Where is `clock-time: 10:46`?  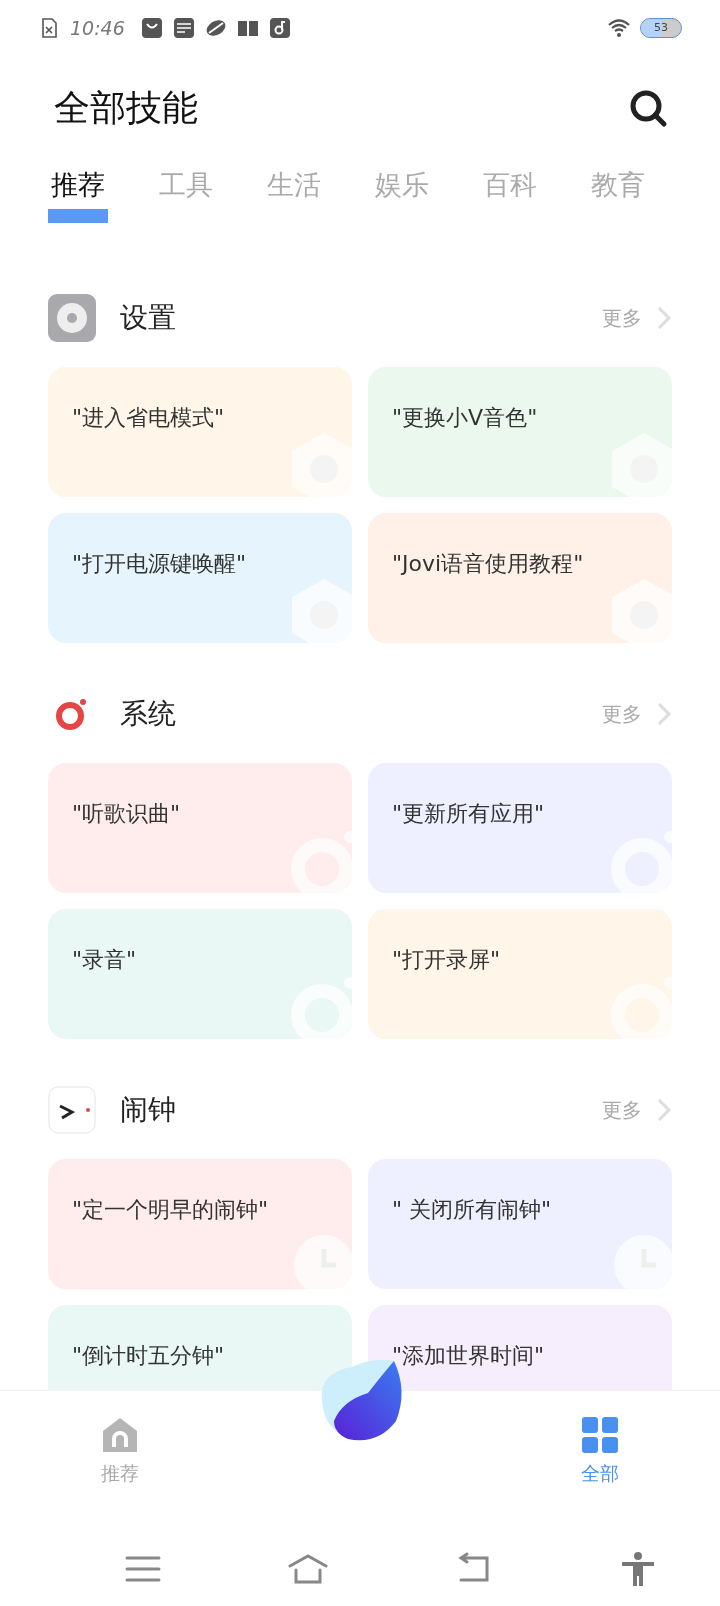
clock-time: 10:46 is located at coordinates (97, 27).